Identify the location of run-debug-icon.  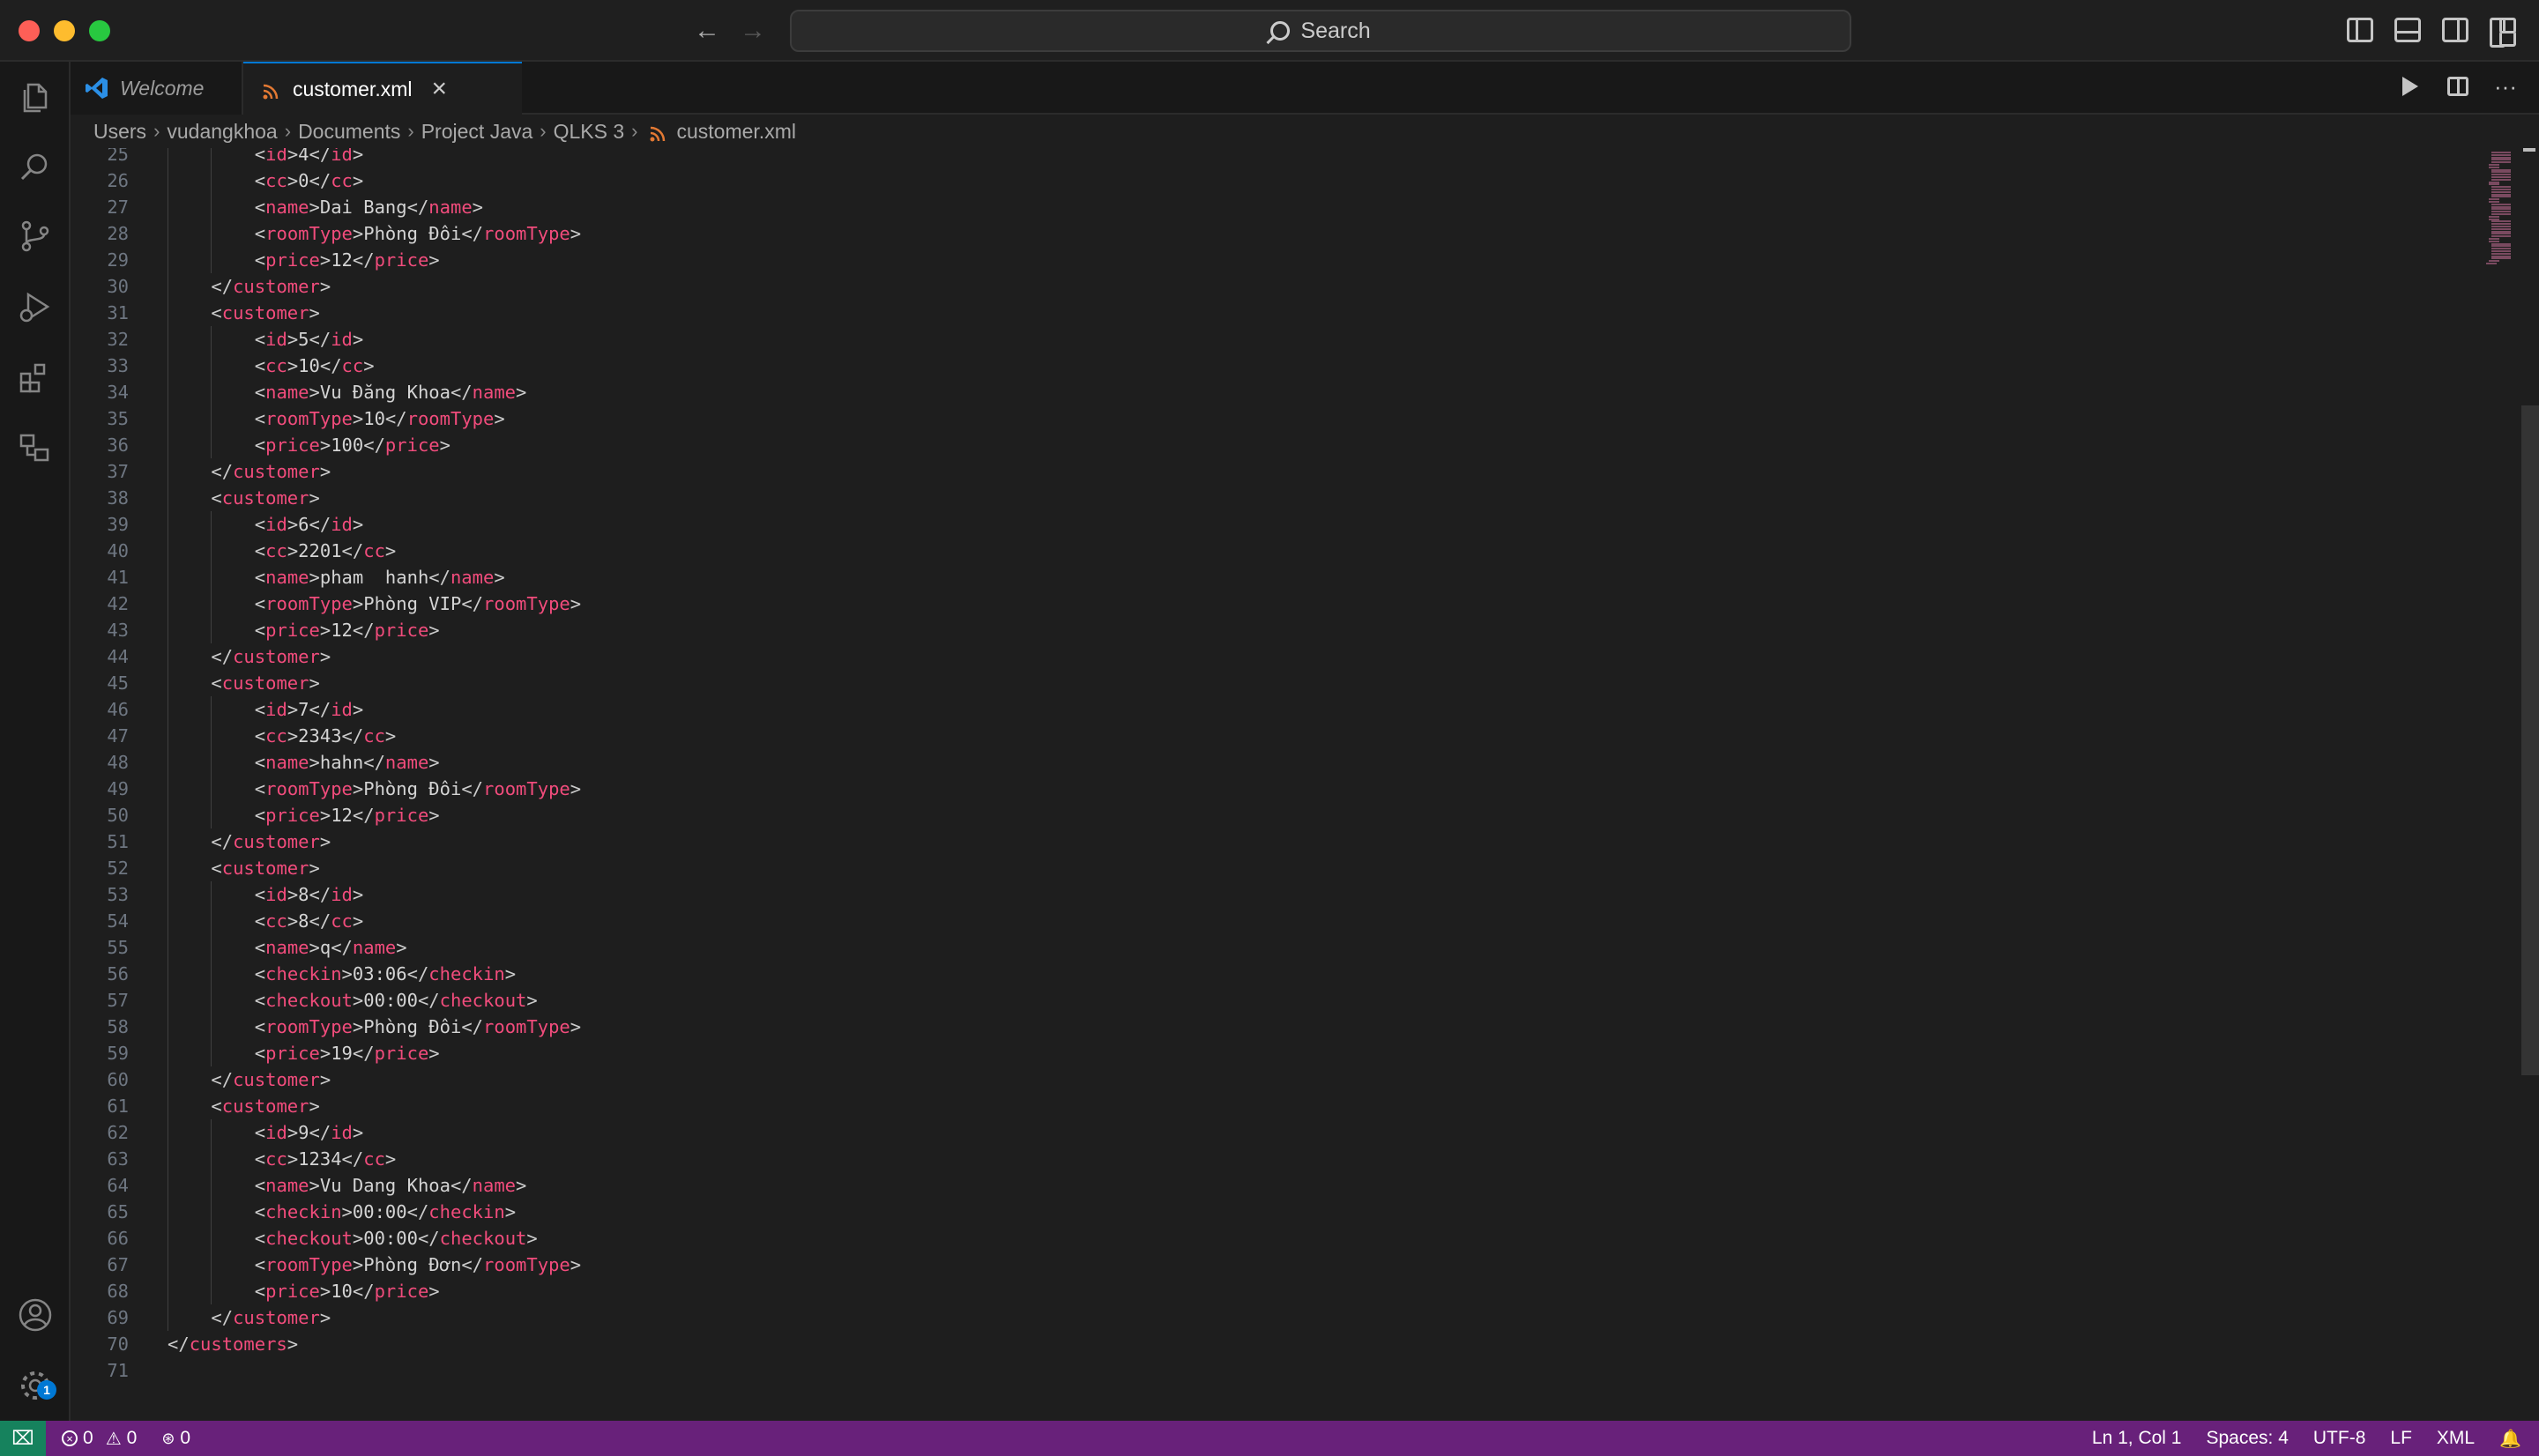
(35, 306).